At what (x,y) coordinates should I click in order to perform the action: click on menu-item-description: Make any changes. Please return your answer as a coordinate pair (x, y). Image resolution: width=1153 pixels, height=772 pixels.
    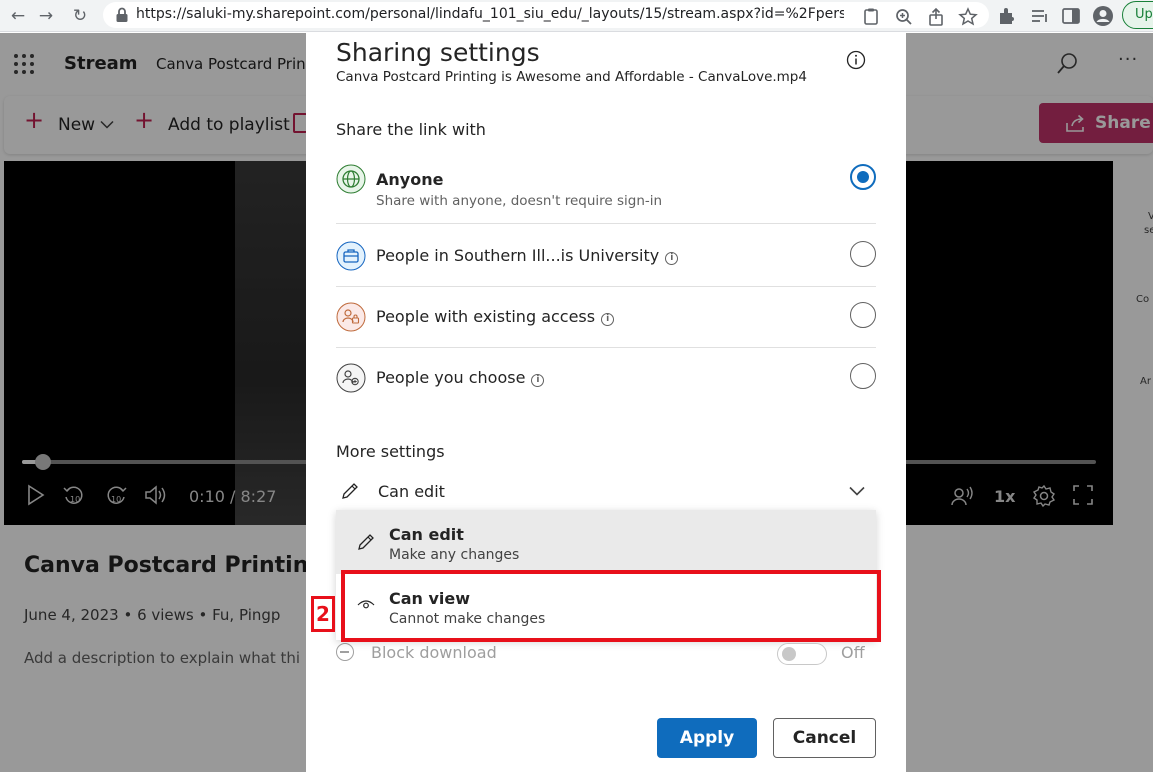
    Looking at the image, I should click on (454, 555).